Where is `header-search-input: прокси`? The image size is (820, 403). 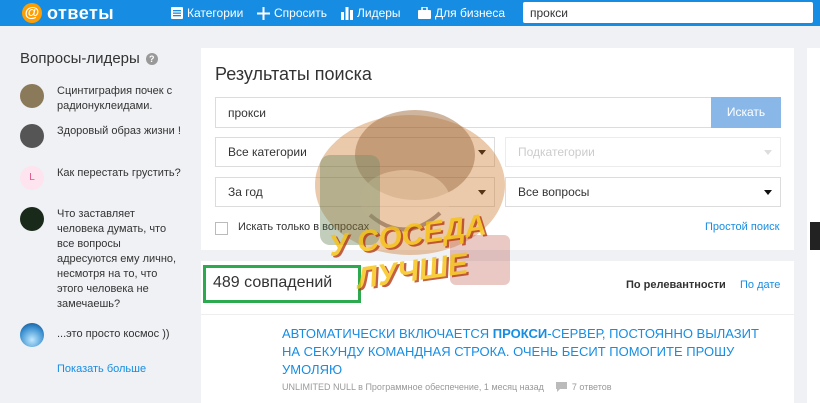 header-search-input: прокси is located at coordinates (668, 12).